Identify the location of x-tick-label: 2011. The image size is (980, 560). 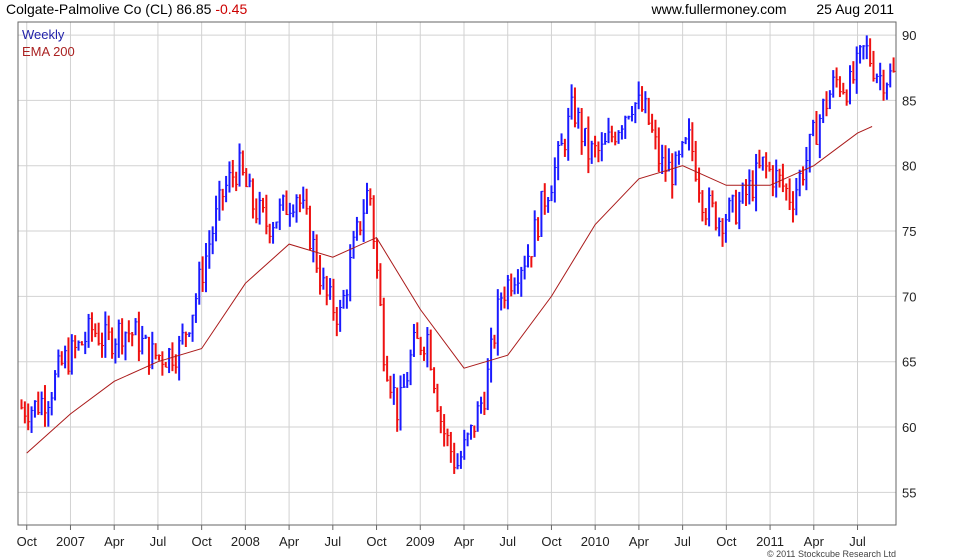
(770, 541).